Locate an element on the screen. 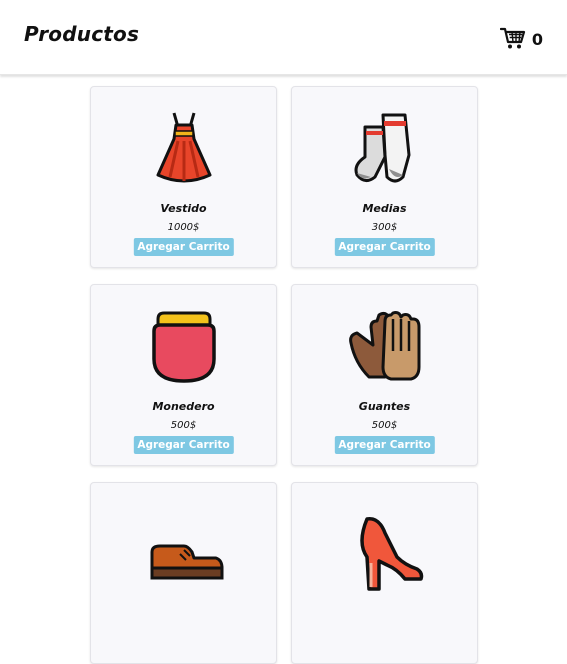  product-card-guantes: Guantes 500$ Agregar Carrito is located at coordinates (384, 375).